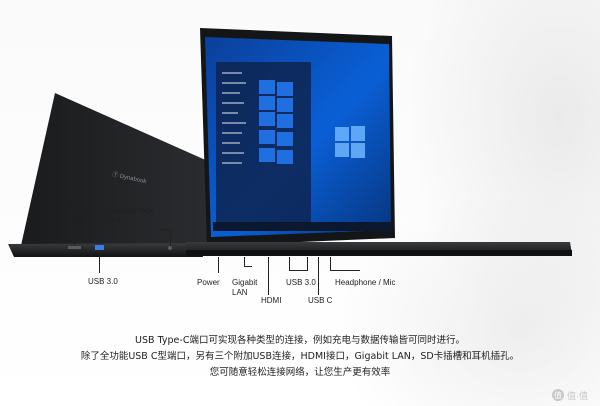  Describe the element at coordinates (78, 226) in the screenshot. I see `leader-sd-card-h` at that location.